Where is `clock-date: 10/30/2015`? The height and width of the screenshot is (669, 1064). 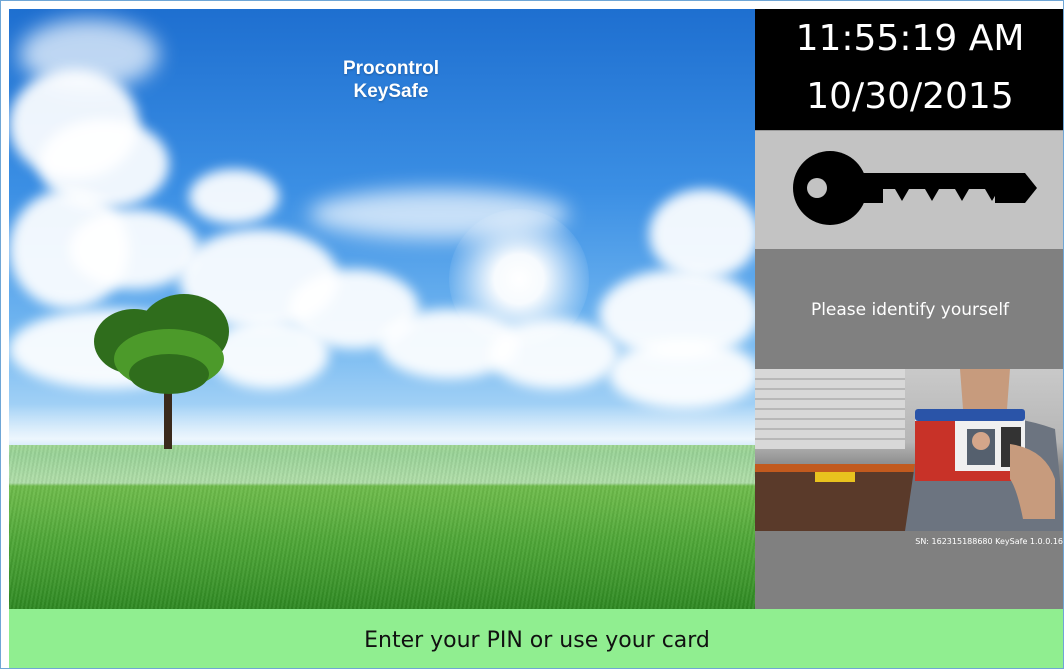 clock-date: 10/30/2015 is located at coordinates (910, 96).